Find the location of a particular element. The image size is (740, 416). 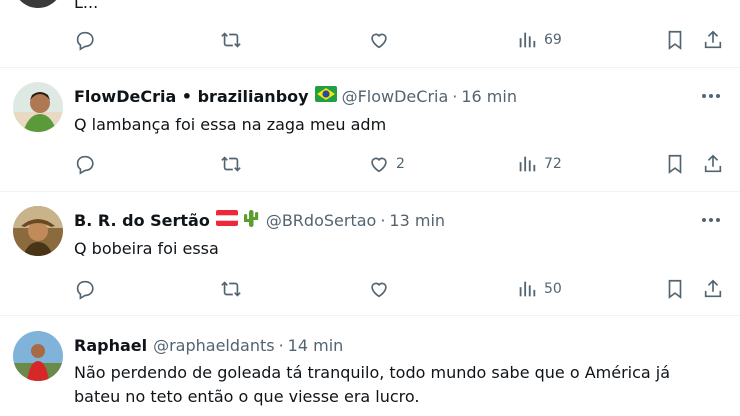

views-count: 50 is located at coordinates (553, 289).